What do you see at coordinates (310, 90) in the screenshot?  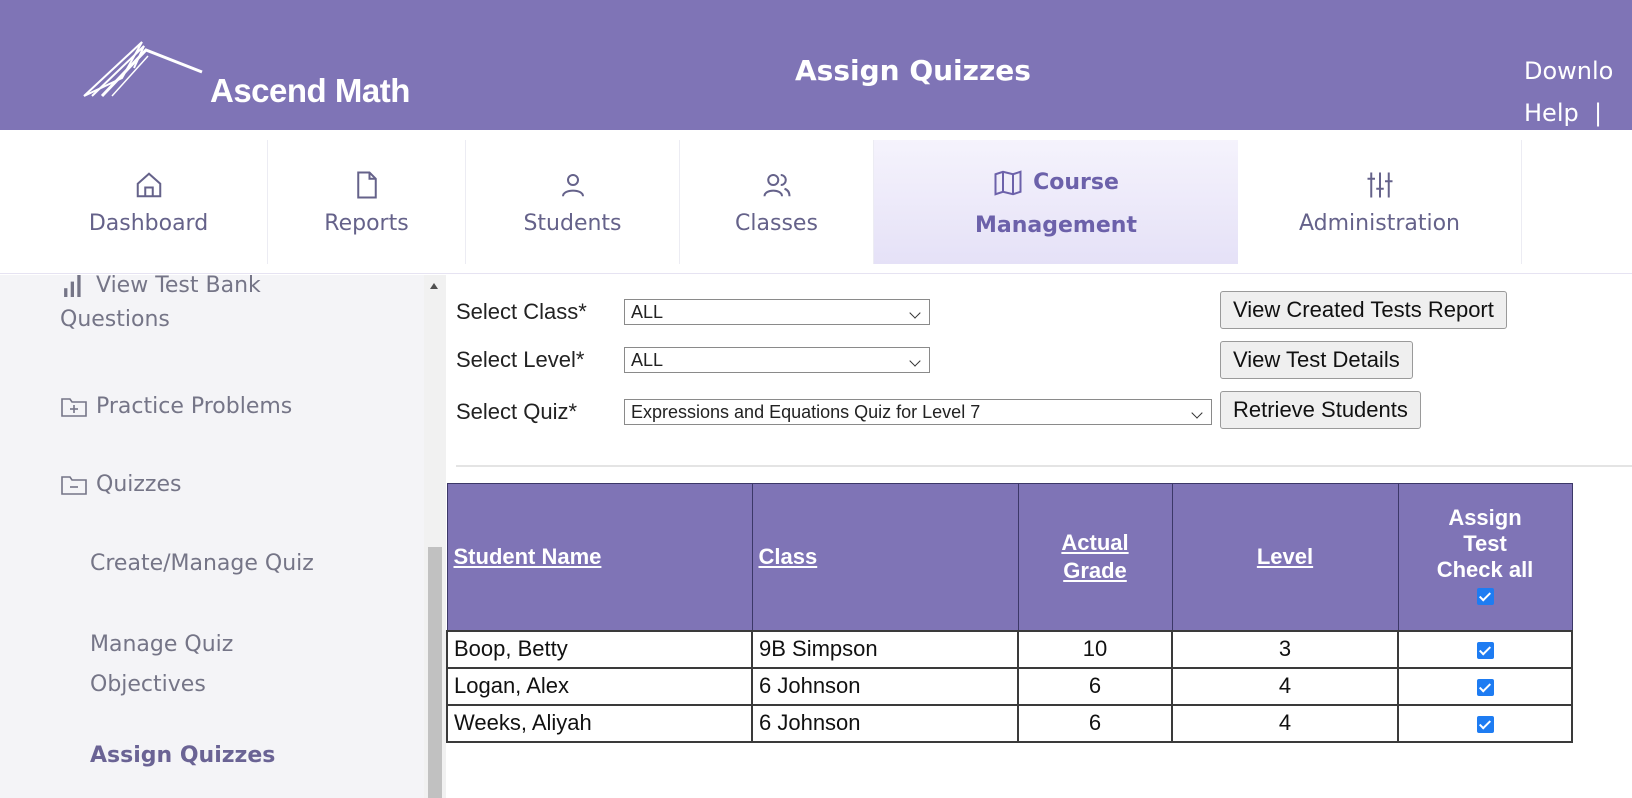 I see `brand-name: Ascend Math` at bounding box center [310, 90].